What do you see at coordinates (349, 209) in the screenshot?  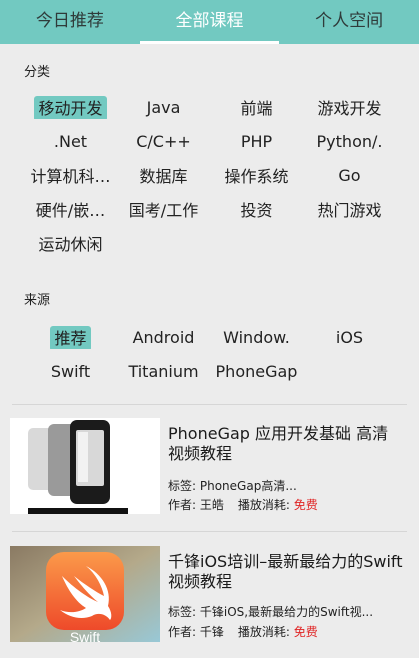 I see `category-hot-games: 热门游戏` at bounding box center [349, 209].